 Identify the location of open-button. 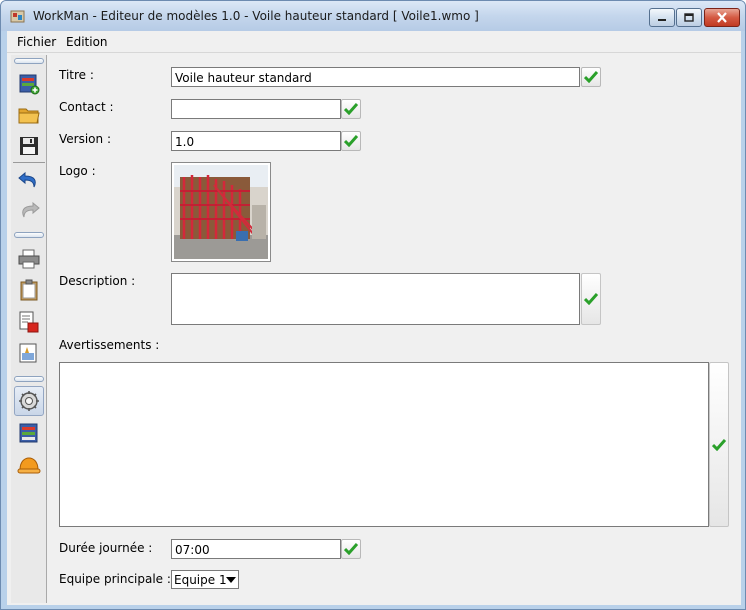
(29, 115).